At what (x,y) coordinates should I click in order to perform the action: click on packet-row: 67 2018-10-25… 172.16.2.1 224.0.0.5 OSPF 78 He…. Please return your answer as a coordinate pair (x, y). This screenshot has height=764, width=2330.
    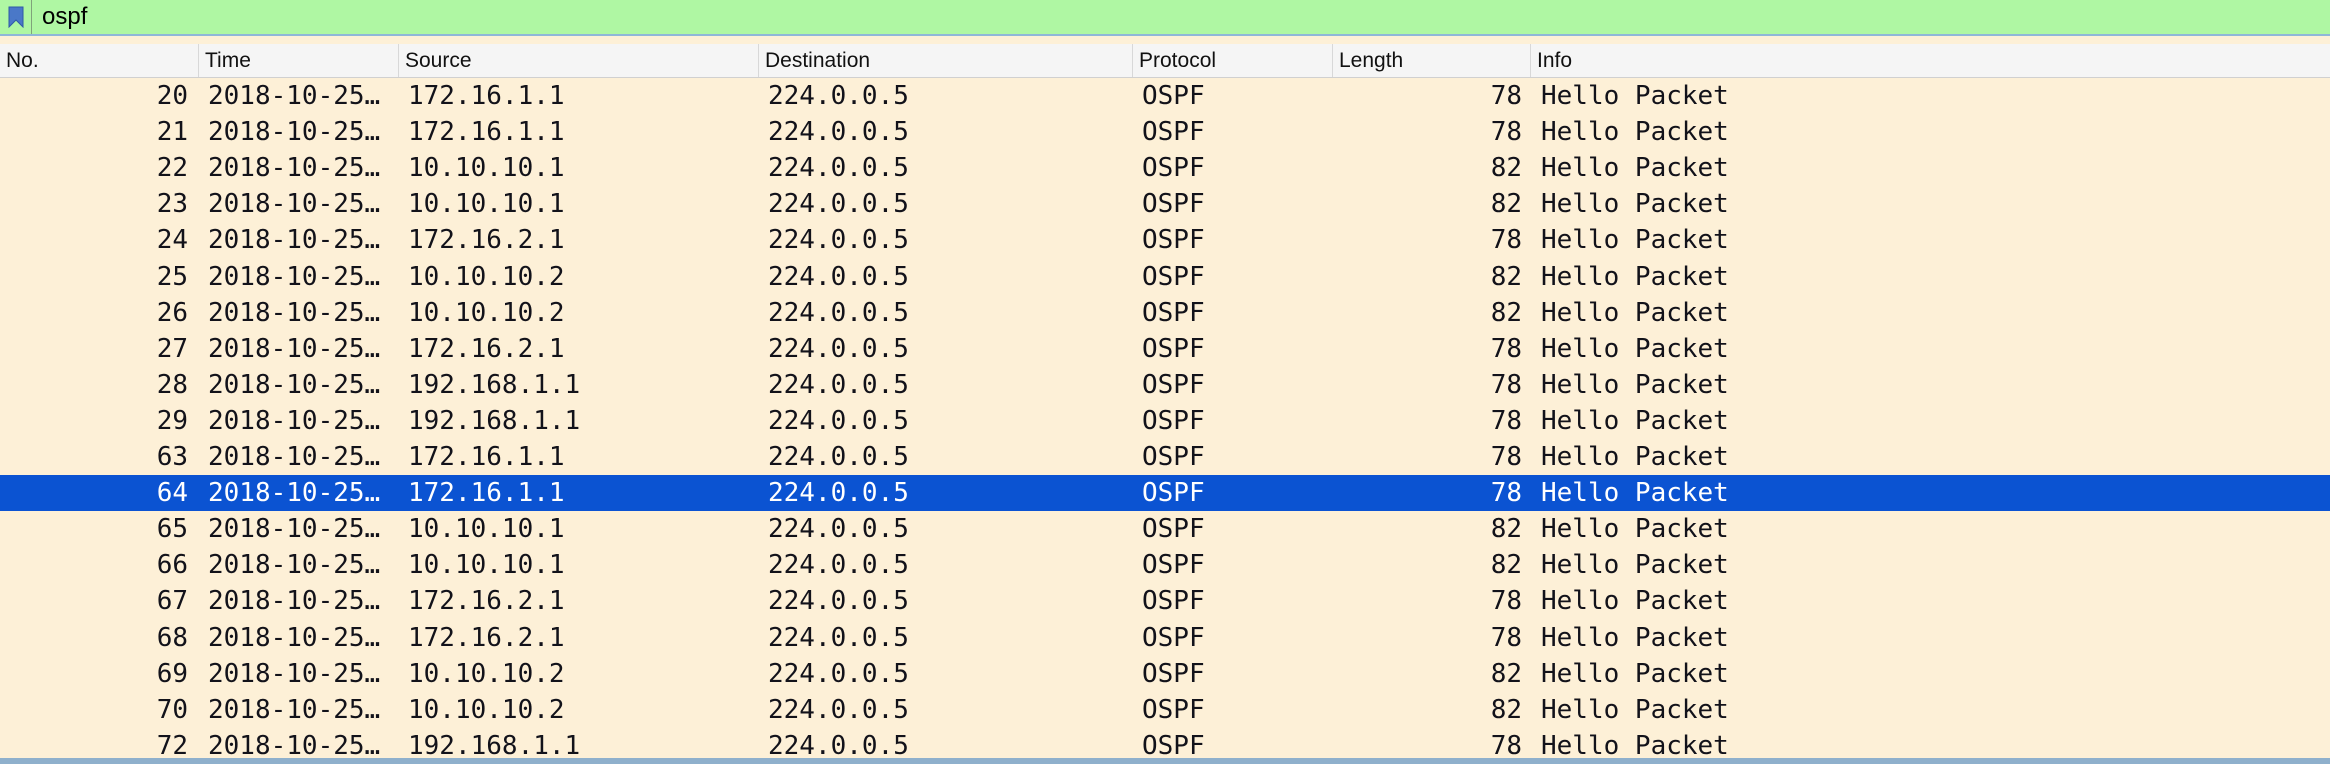
    Looking at the image, I should click on (1165, 601).